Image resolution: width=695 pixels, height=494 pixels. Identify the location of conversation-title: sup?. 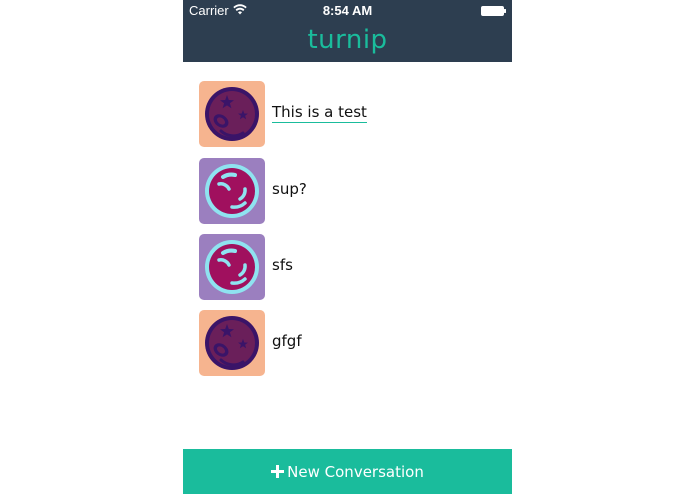
(289, 189).